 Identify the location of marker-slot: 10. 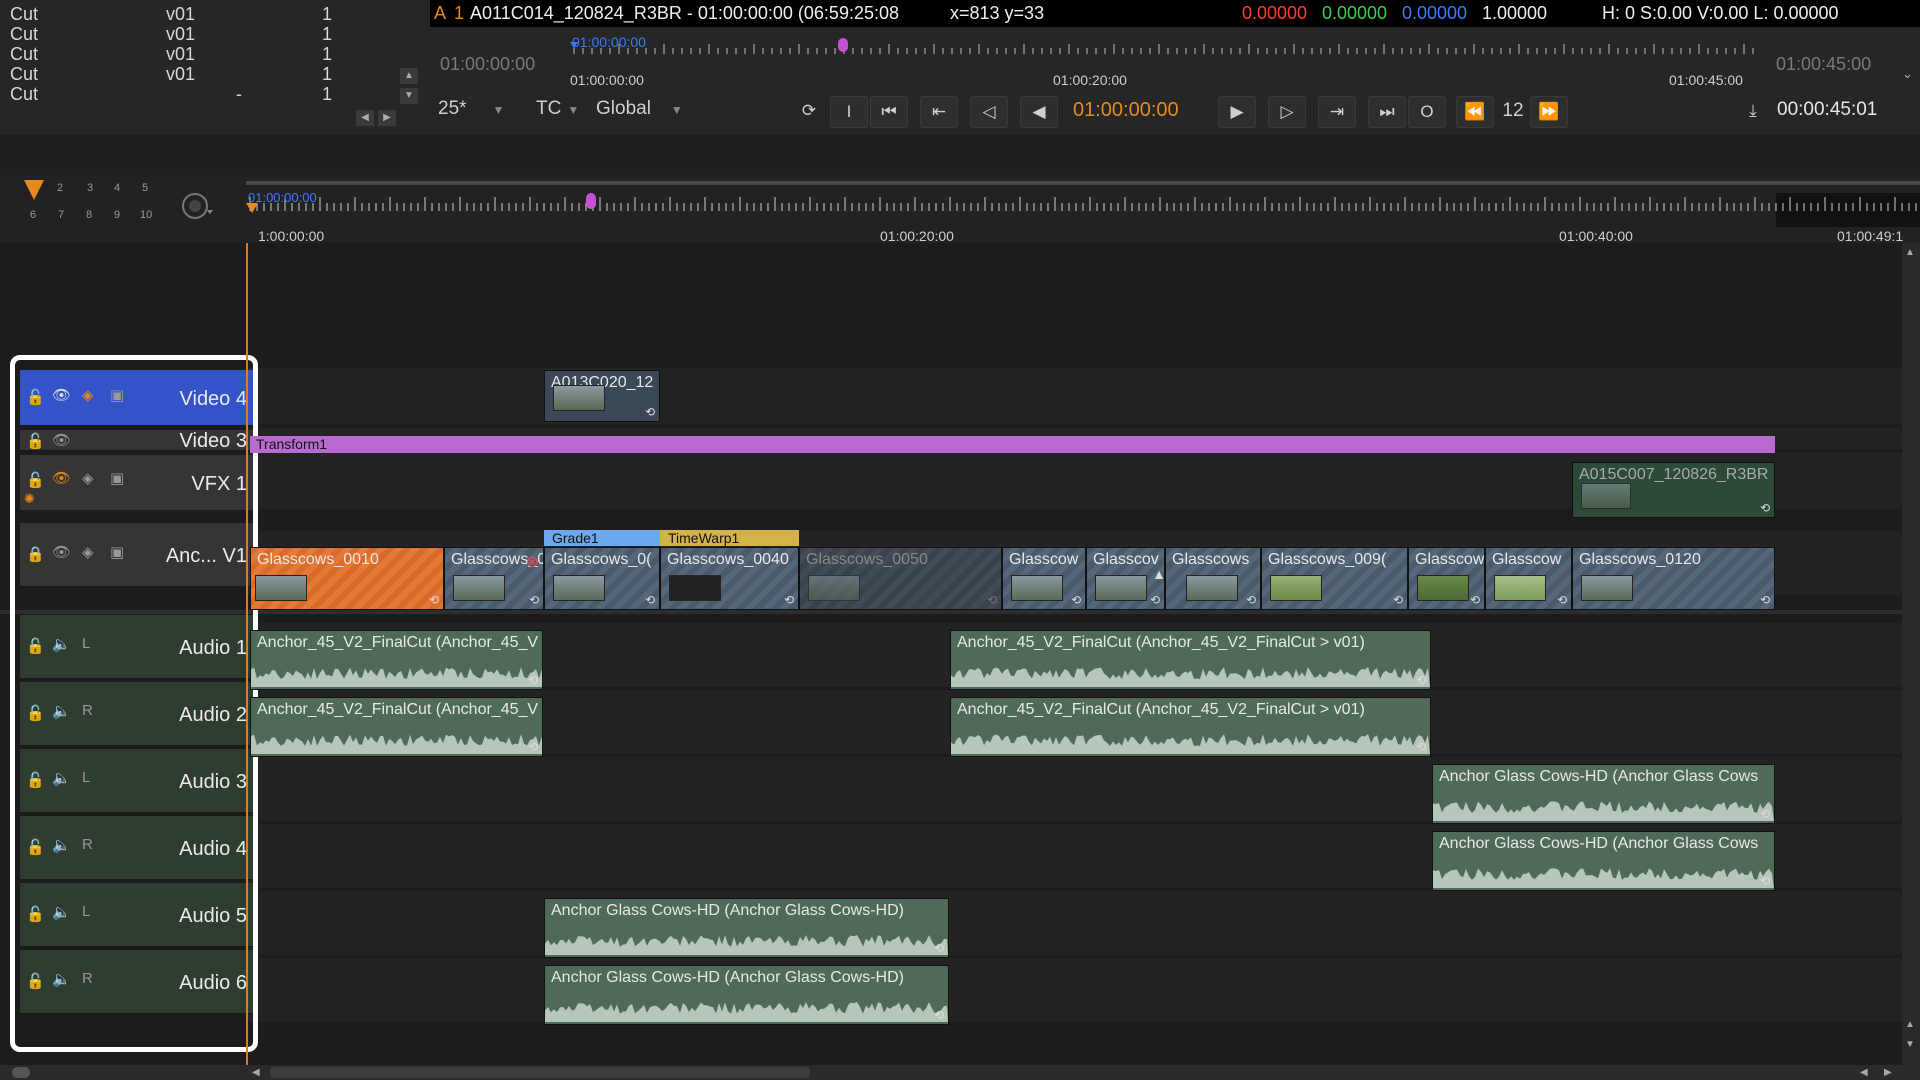
(146, 215).